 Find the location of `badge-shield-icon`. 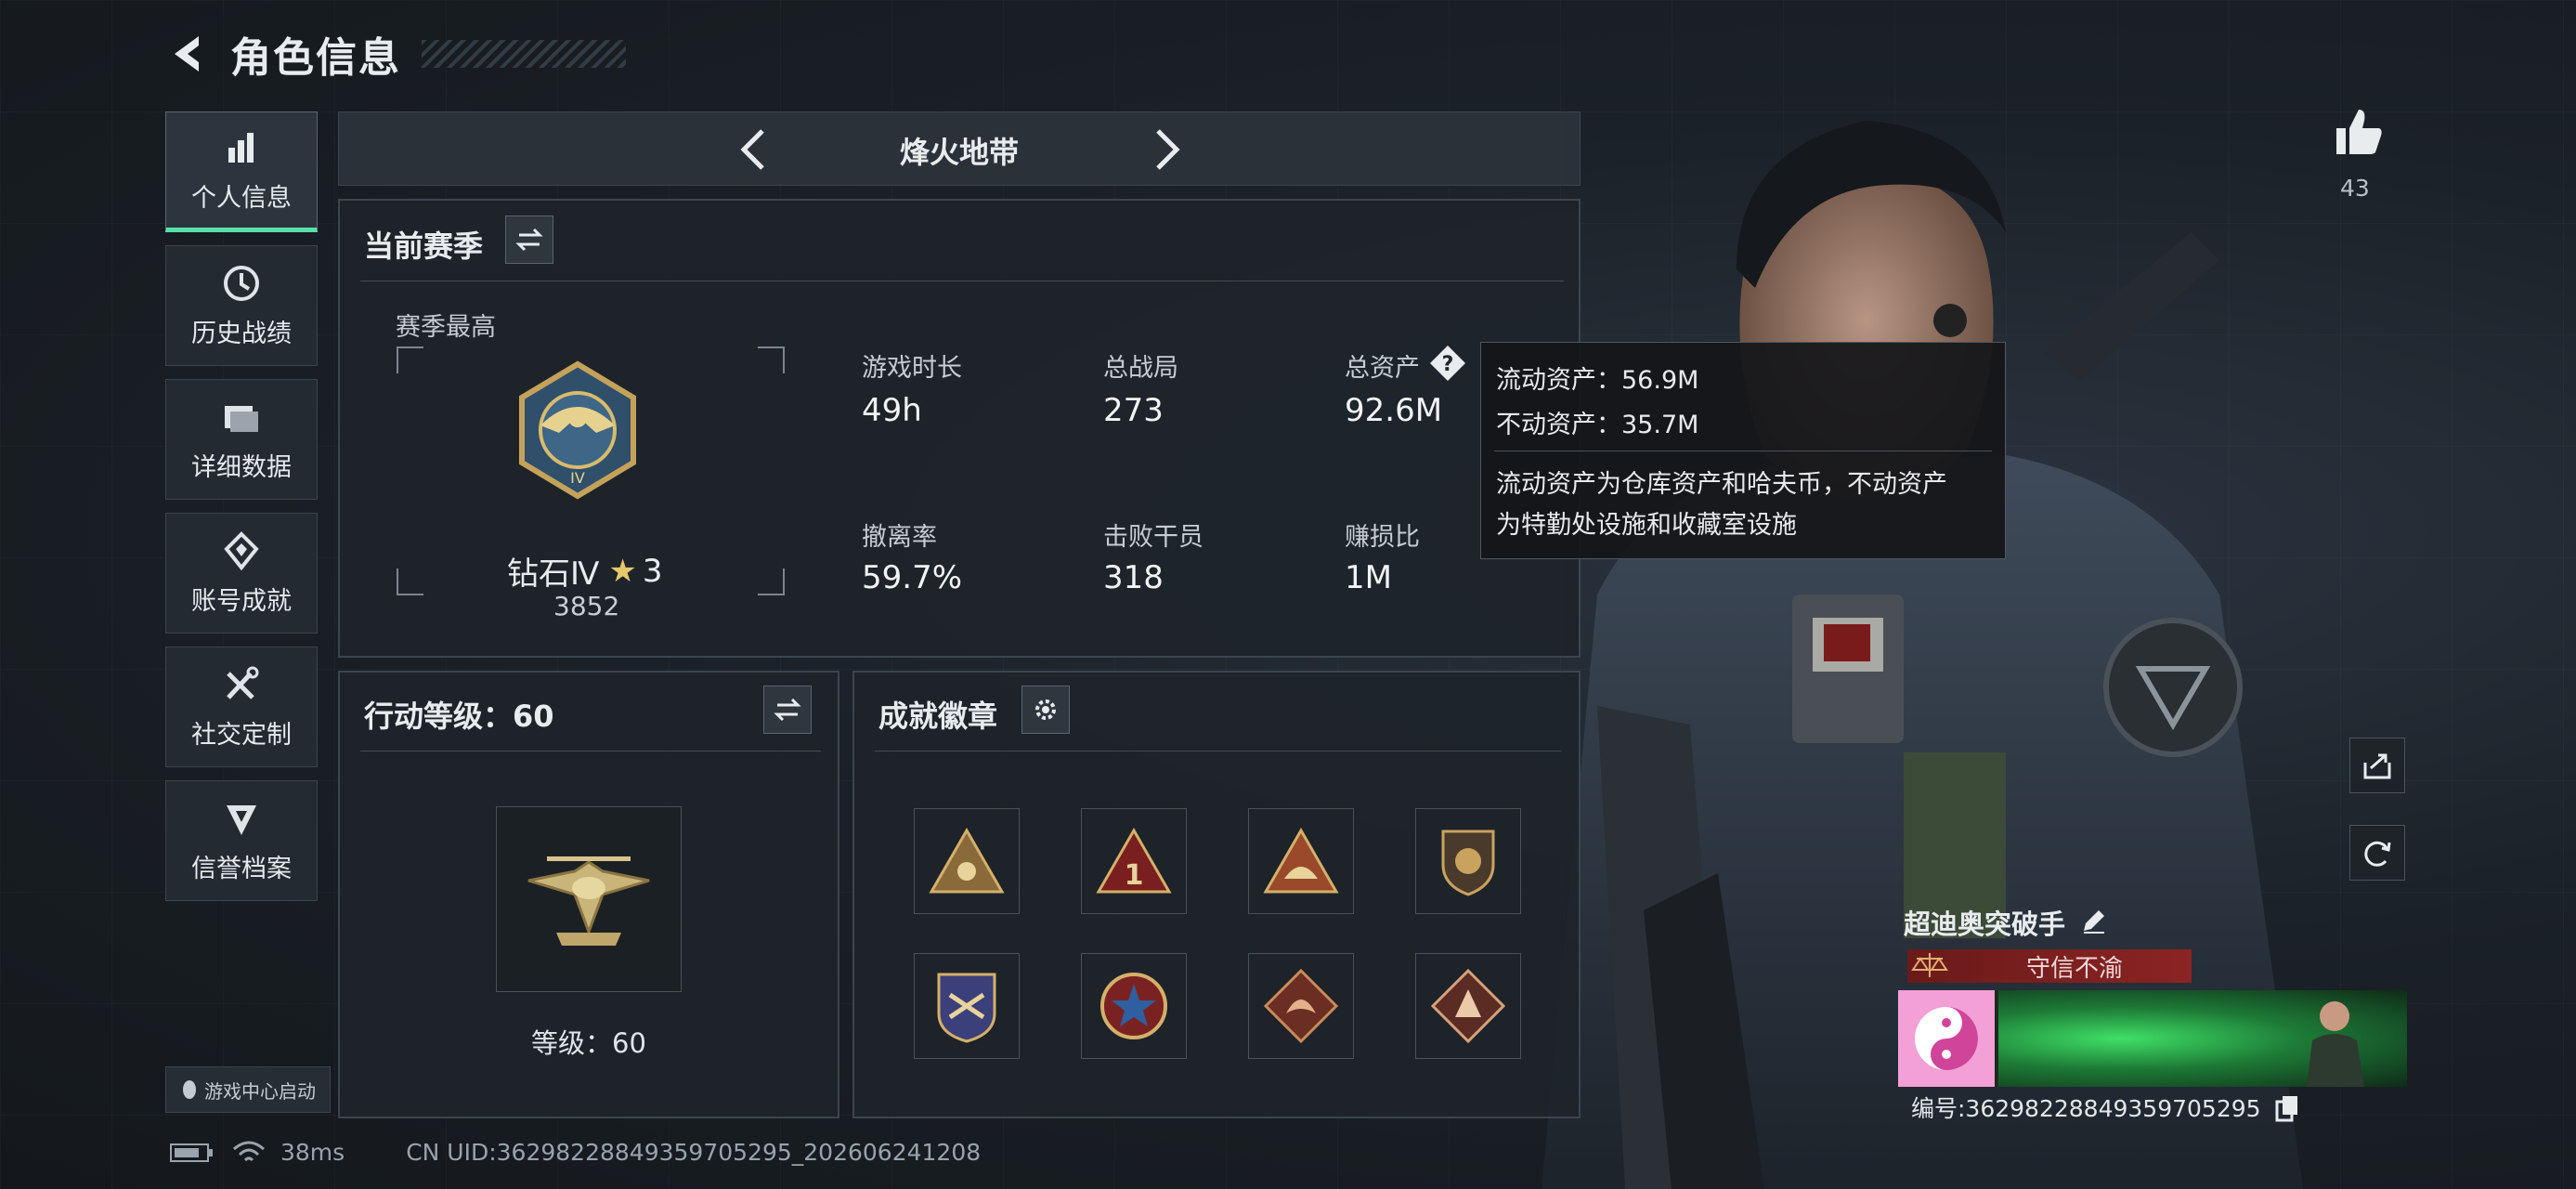

badge-shield-icon is located at coordinates (1468, 863).